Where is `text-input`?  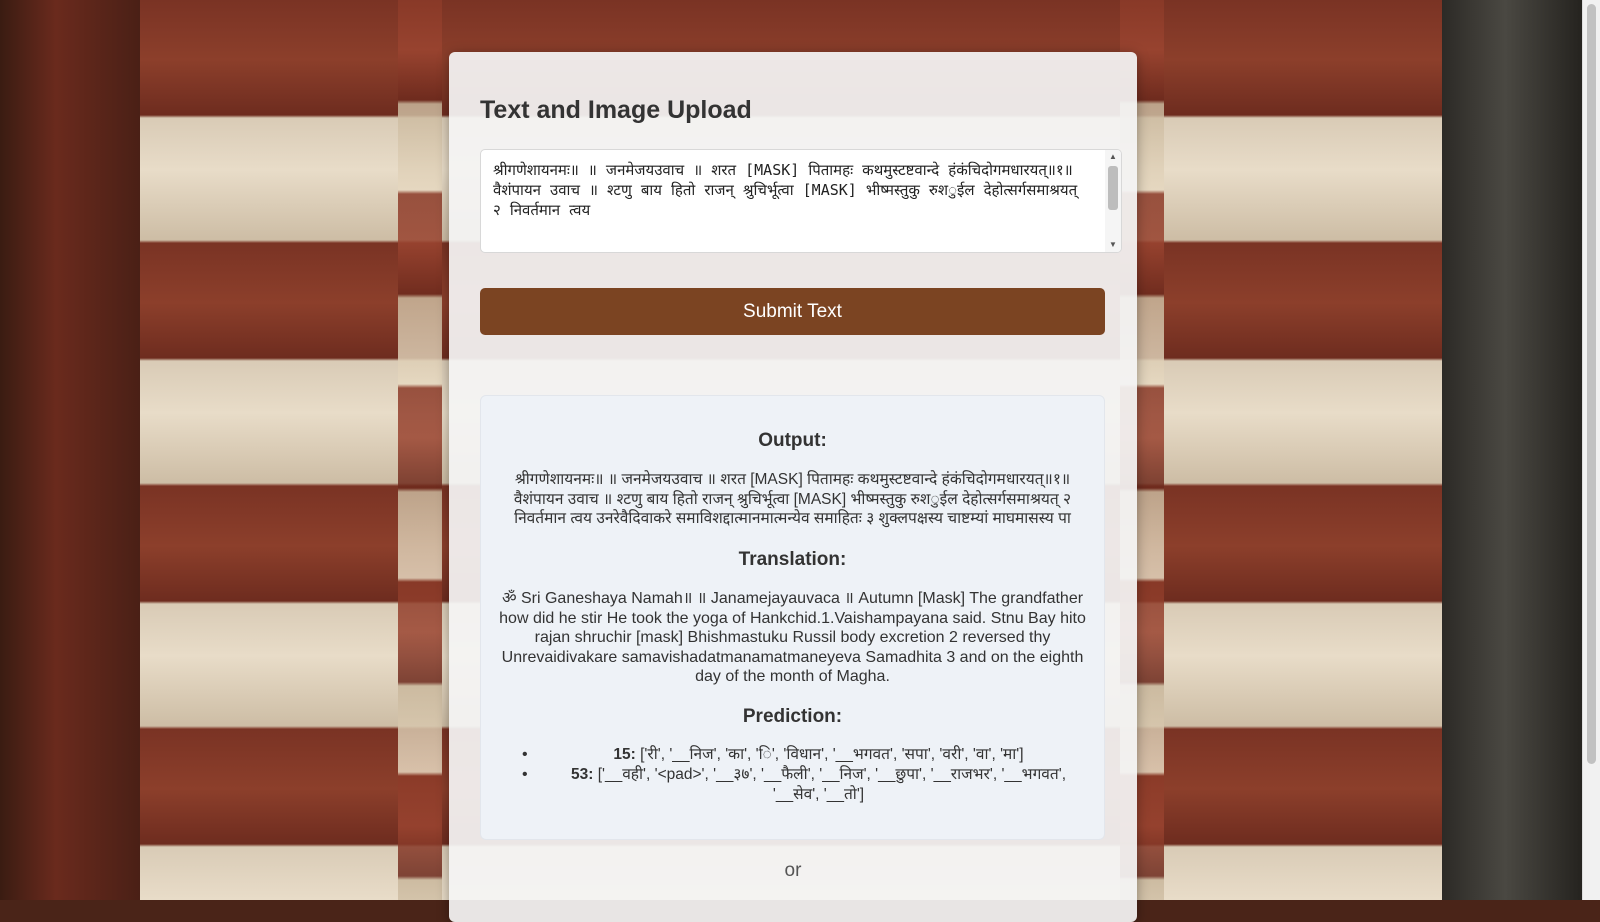
text-input is located at coordinates (793, 201).